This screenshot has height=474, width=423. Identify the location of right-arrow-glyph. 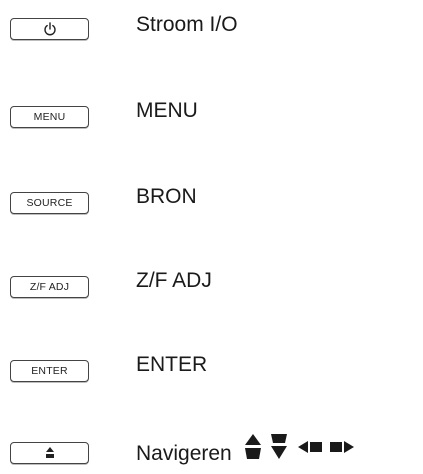
(341, 447).